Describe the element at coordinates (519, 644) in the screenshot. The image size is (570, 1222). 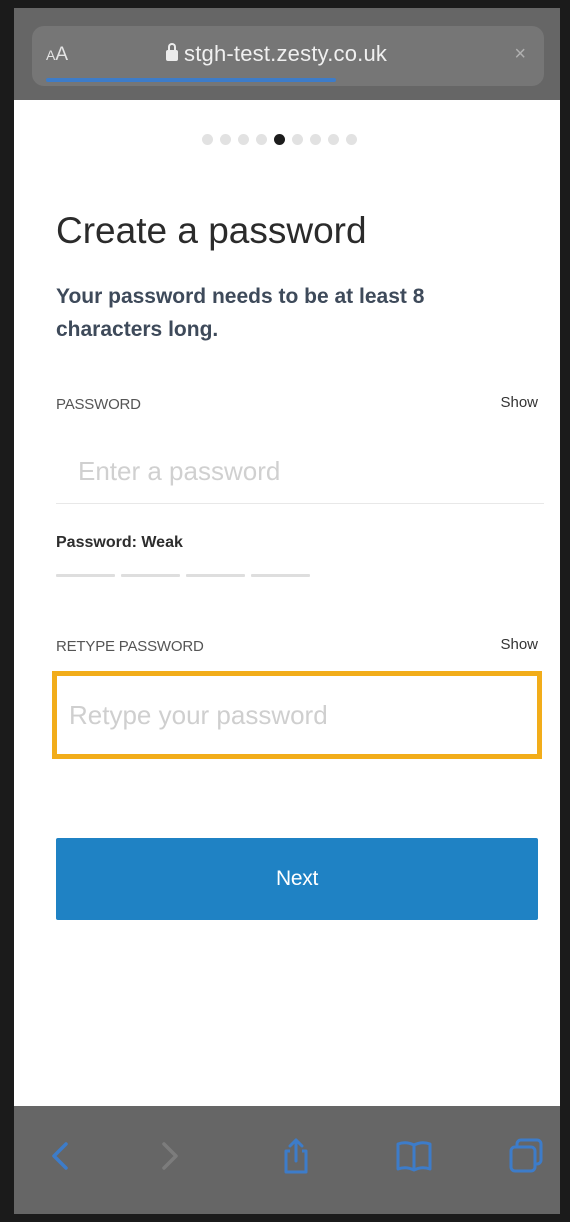
I see `show-retype-password-button: Show` at that location.